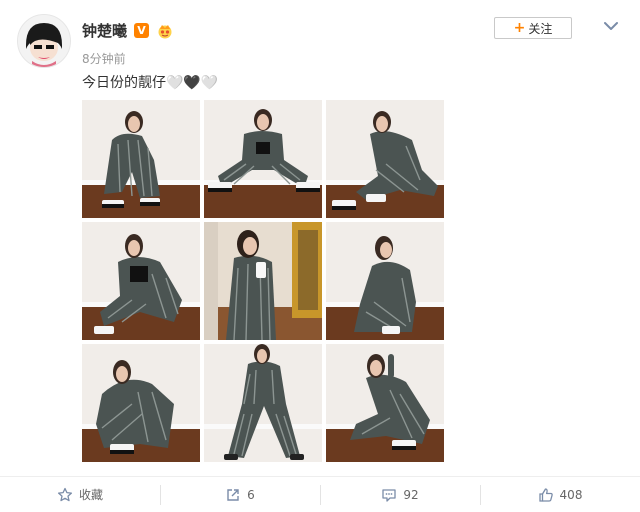 The image size is (640, 512). Describe the element at coordinates (571, 494) in the screenshot. I see `like-count: 408` at that location.